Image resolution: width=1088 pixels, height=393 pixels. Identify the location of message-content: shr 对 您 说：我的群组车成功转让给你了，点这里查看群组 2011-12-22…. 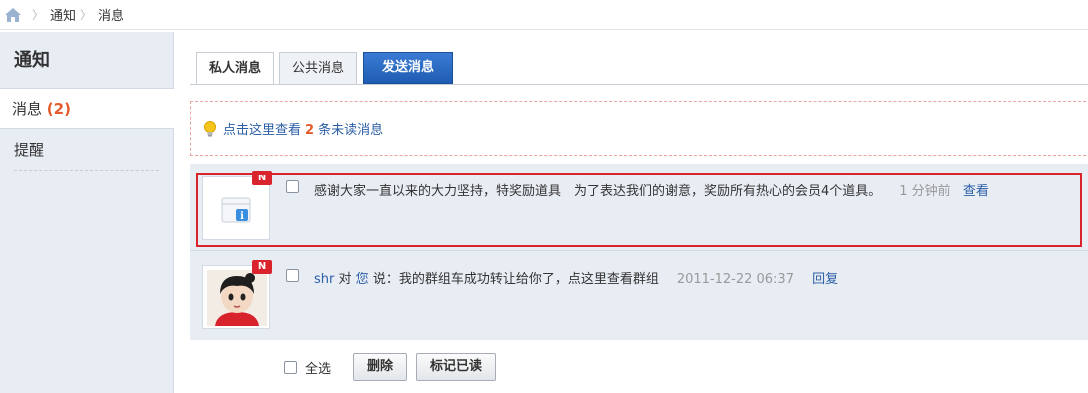
(576, 277).